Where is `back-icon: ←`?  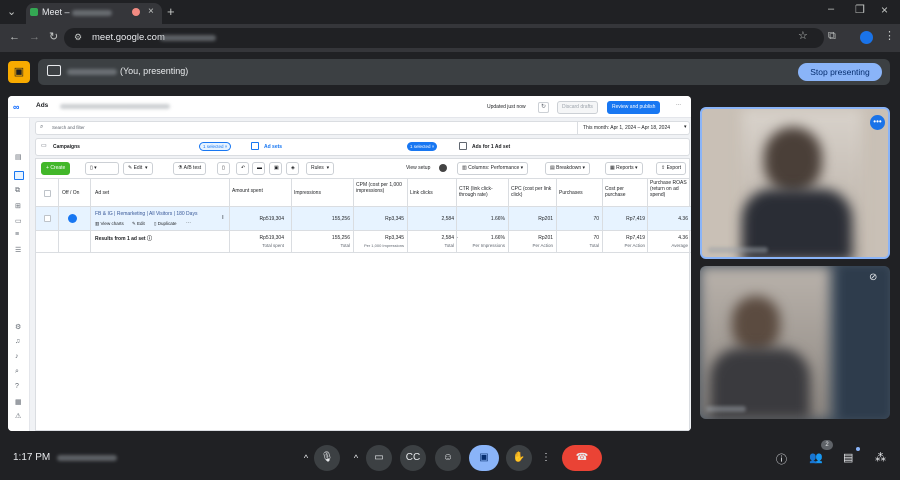 back-icon: ← is located at coordinates (14, 37).